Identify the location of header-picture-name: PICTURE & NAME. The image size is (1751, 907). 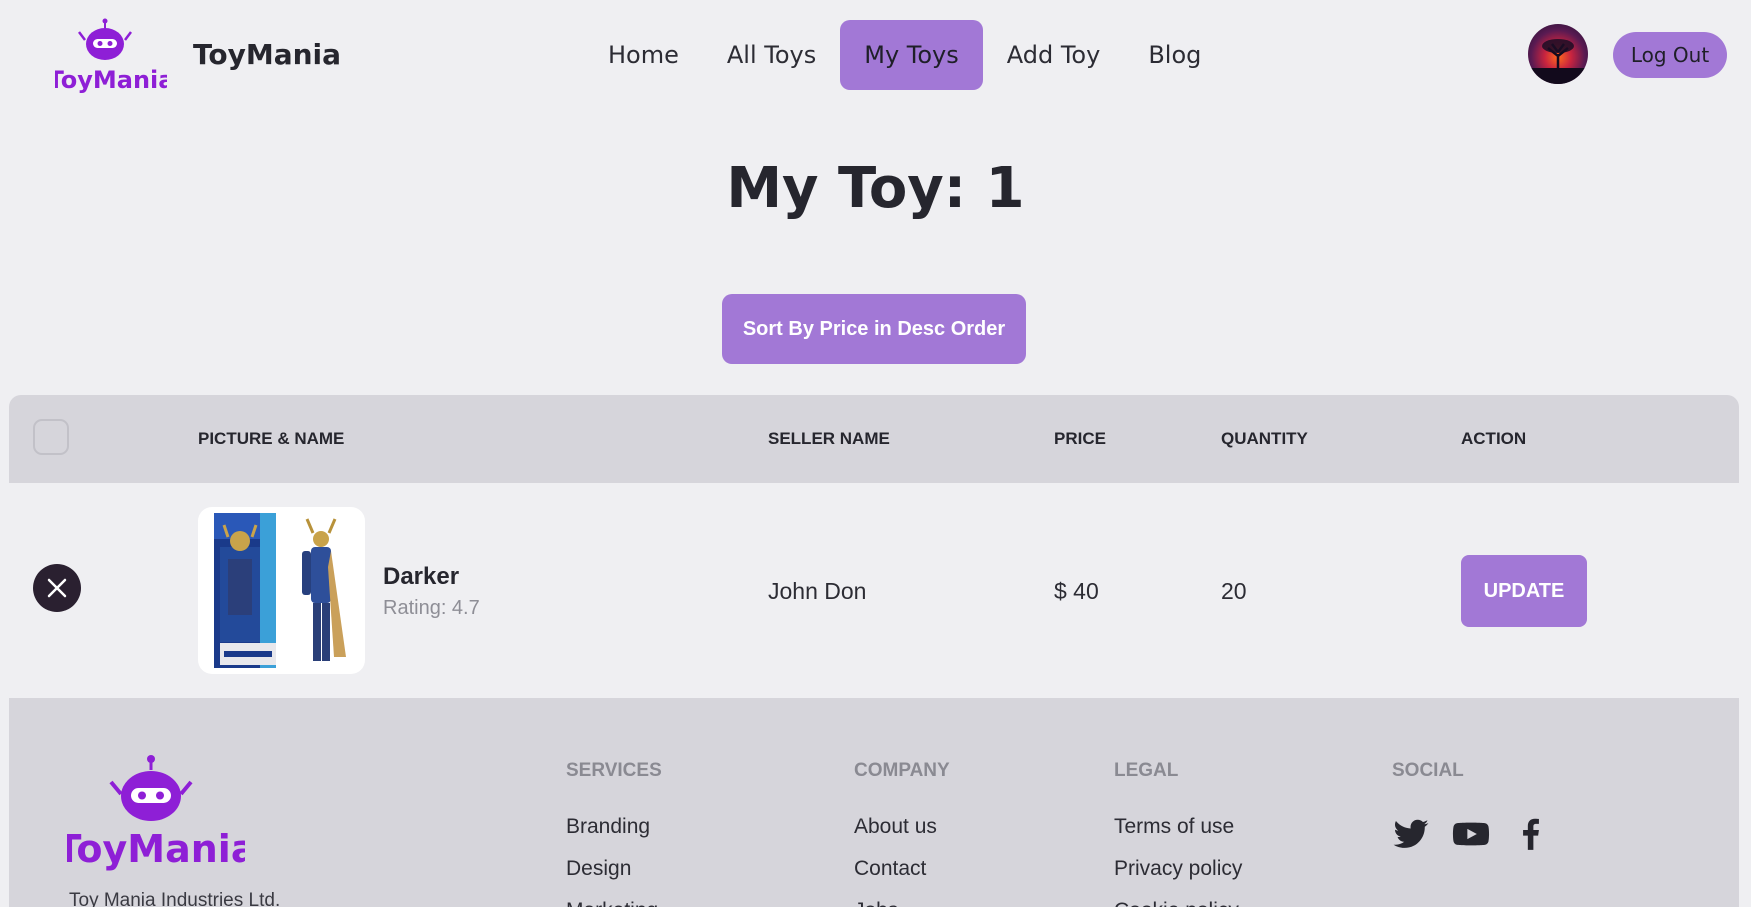
(271, 438).